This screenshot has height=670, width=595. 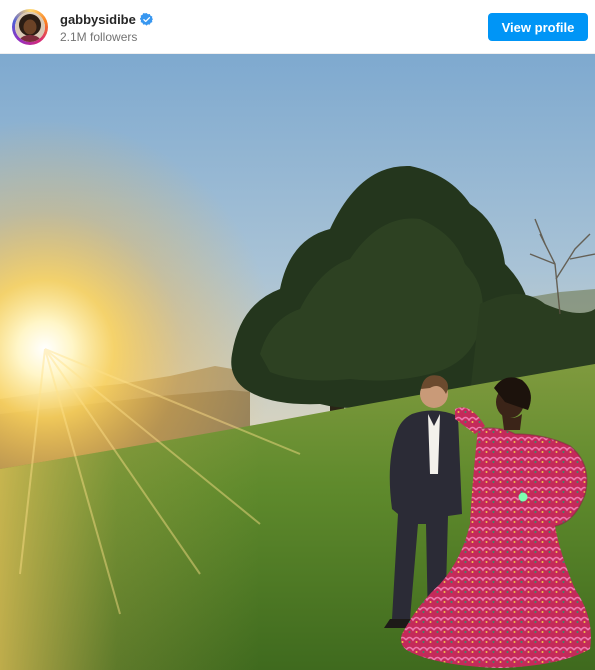 I want to click on username-row: gabbysidibe, so click(x=107, y=19).